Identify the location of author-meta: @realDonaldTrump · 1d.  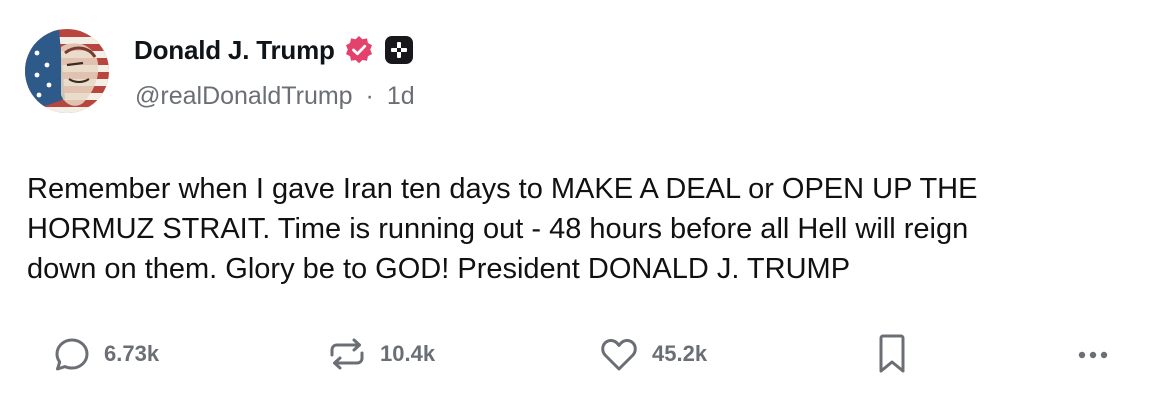
(275, 96).